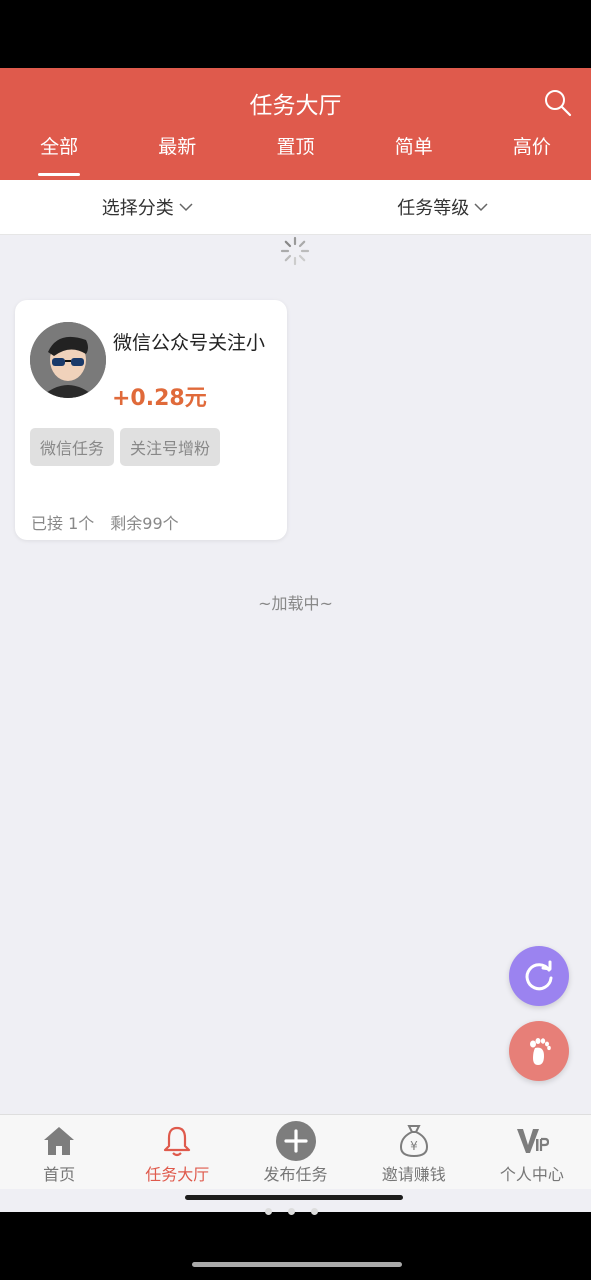 This screenshot has width=591, height=1280. I want to click on vip-icon, so click(532, 1141).